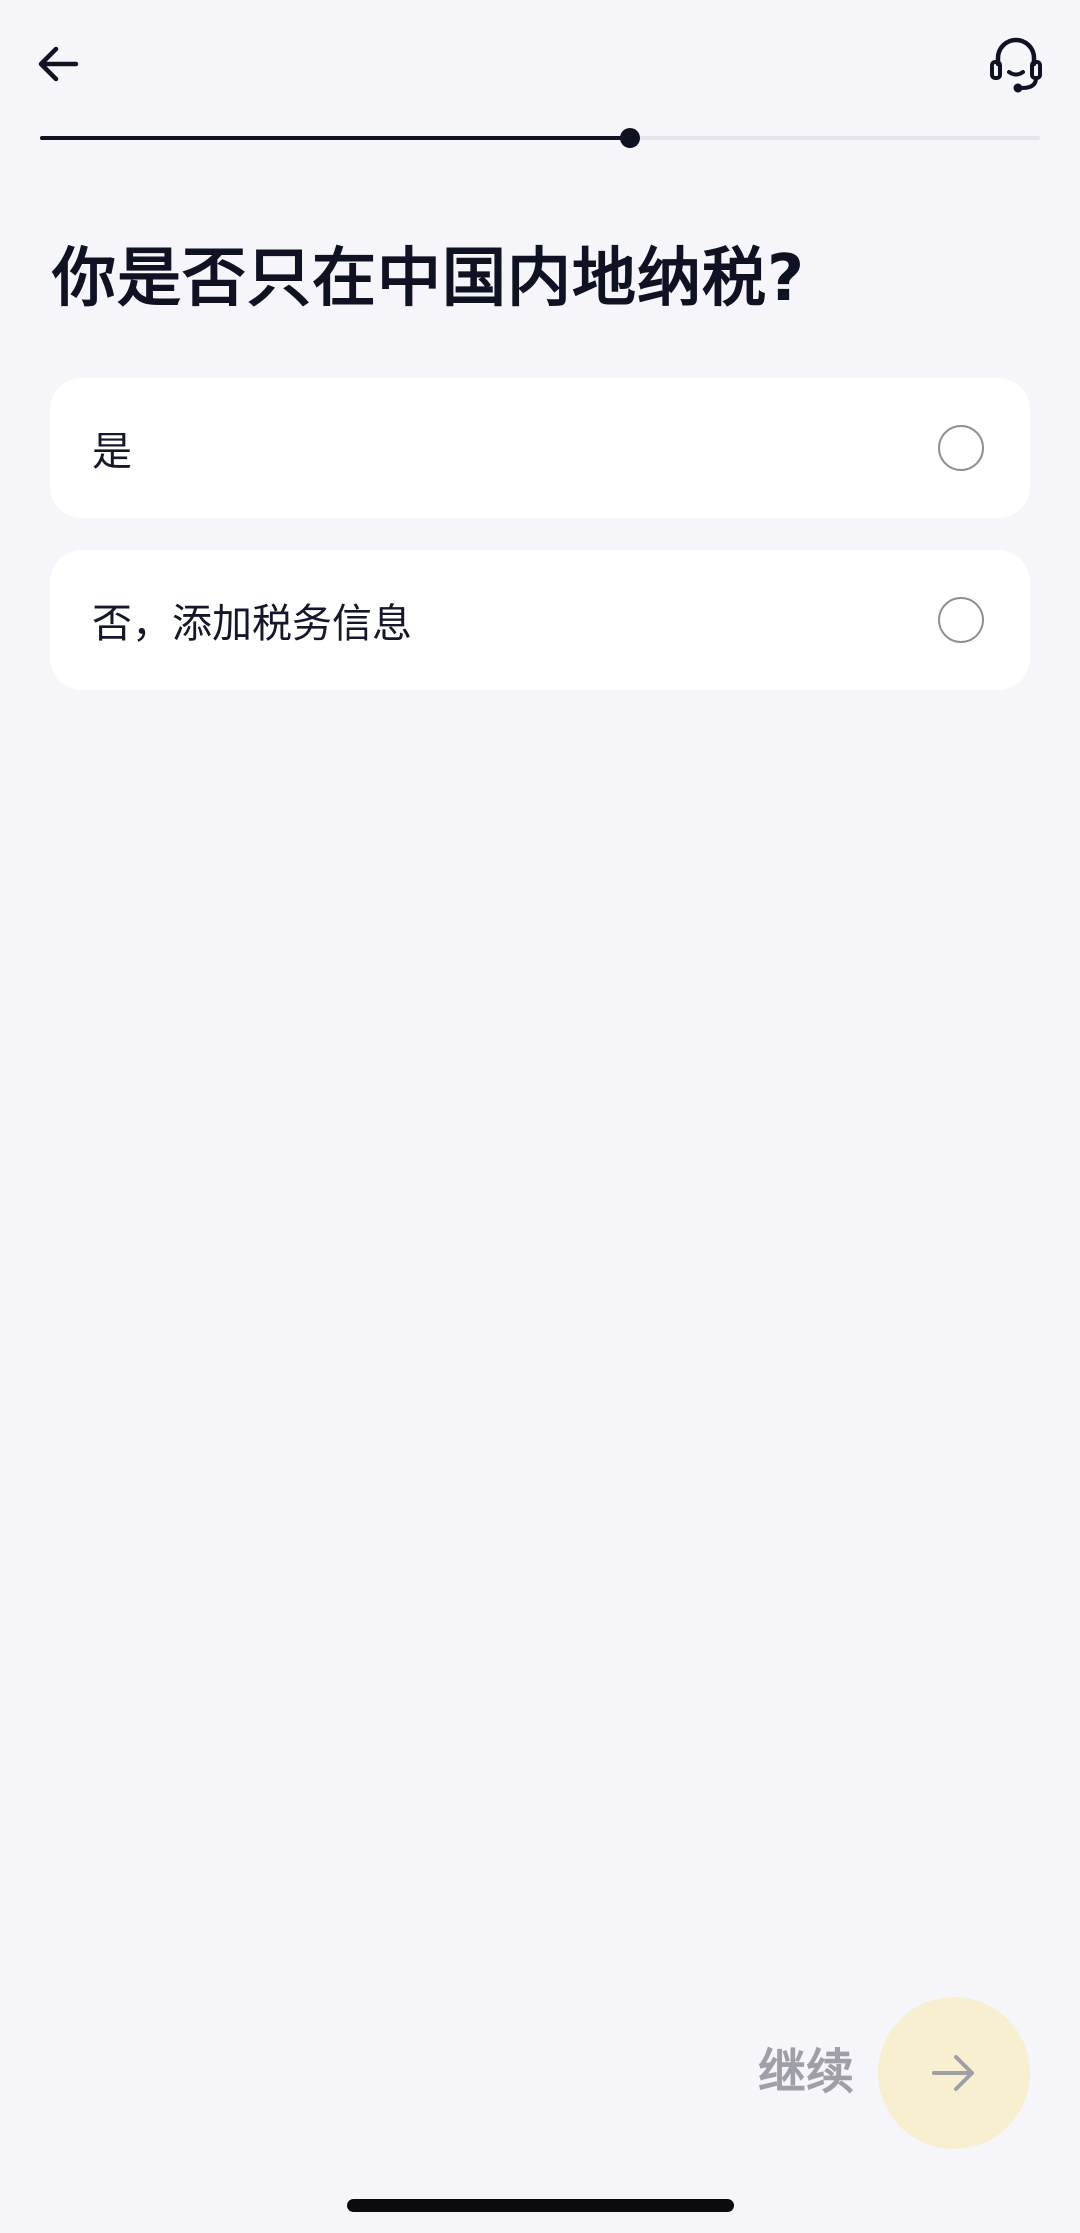 The width and height of the screenshot is (1080, 2233). What do you see at coordinates (961, 620) in the screenshot?
I see `radio-button-no` at bounding box center [961, 620].